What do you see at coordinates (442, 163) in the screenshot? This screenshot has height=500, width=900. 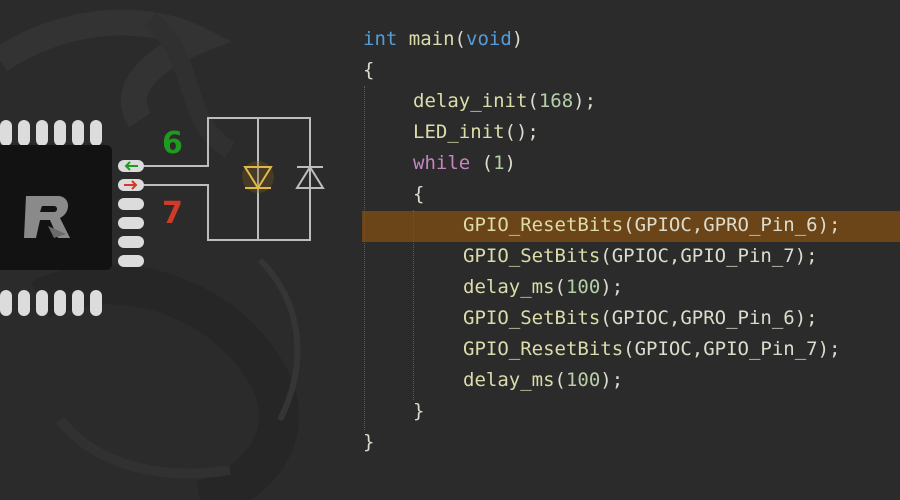 I see `code-token: while` at bounding box center [442, 163].